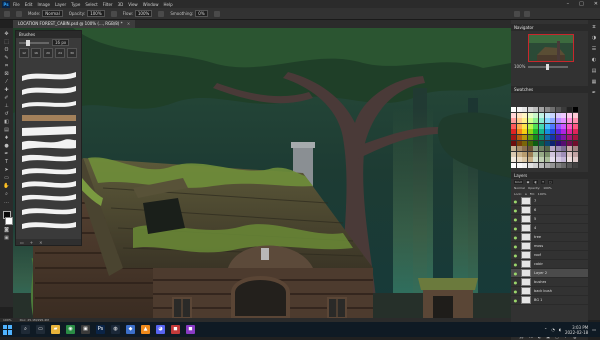 This screenshot has width=600, height=340. What do you see at coordinates (527, 13) in the screenshot?
I see `symmetry-icon` at bounding box center [527, 13].